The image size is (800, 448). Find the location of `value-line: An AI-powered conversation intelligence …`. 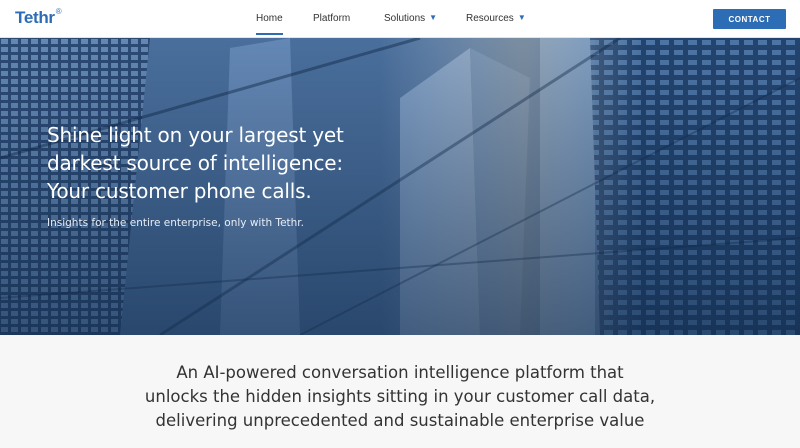

value-line: An AI-powered conversation intelligence … is located at coordinates (400, 372).